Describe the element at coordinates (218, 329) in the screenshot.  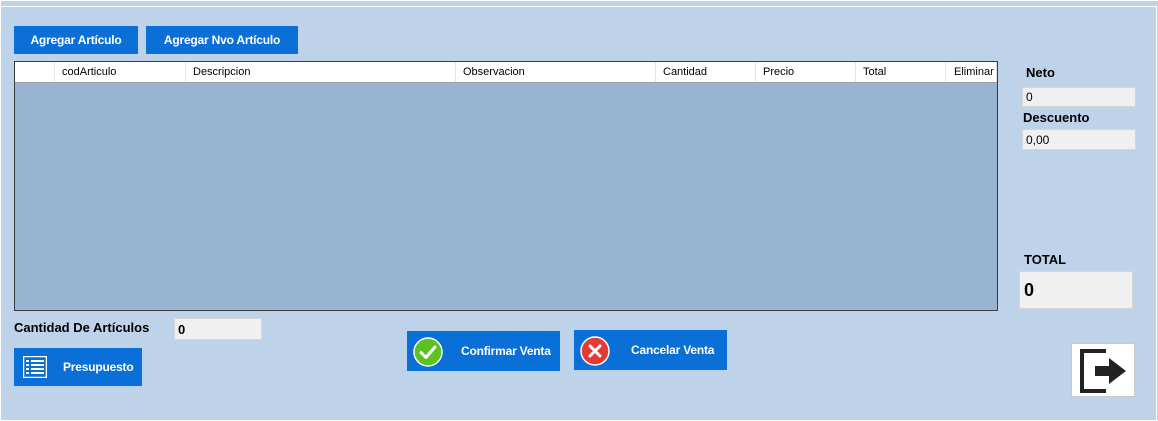
I see `cantidad-articulos-field: 0` at that location.